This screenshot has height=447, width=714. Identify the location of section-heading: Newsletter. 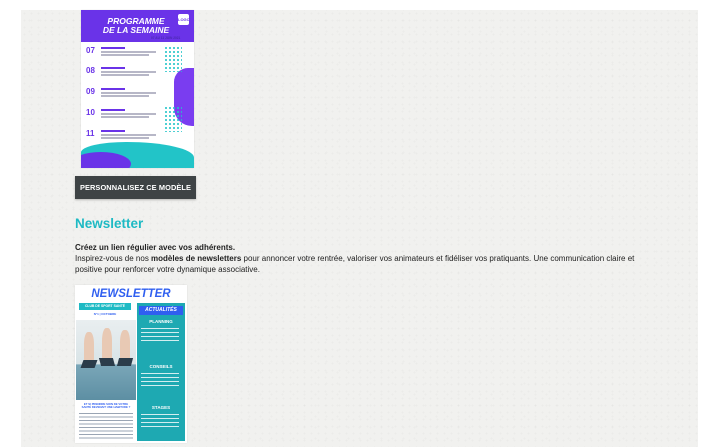
(109, 223).